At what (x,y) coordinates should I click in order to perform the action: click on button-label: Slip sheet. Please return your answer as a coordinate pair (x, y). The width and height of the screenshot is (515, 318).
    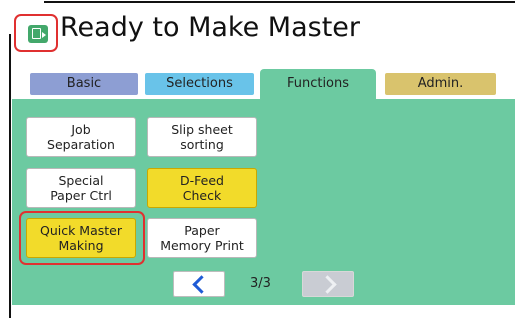
    Looking at the image, I should click on (202, 129).